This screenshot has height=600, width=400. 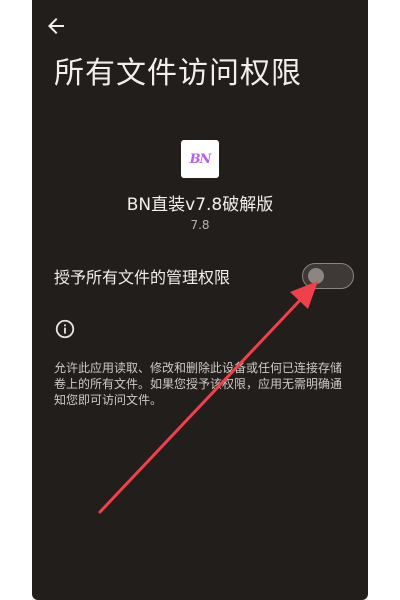 I want to click on toggle-knob, so click(x=316, y=276).